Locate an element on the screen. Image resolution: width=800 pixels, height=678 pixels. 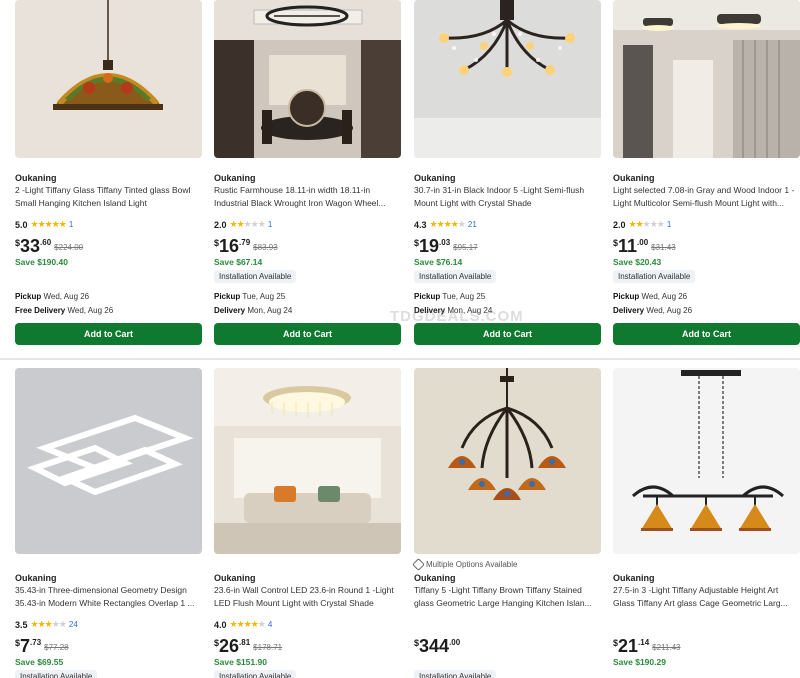
product-rating: 5.0 ★★★★★ 1 is located at coordinates (44, 224).